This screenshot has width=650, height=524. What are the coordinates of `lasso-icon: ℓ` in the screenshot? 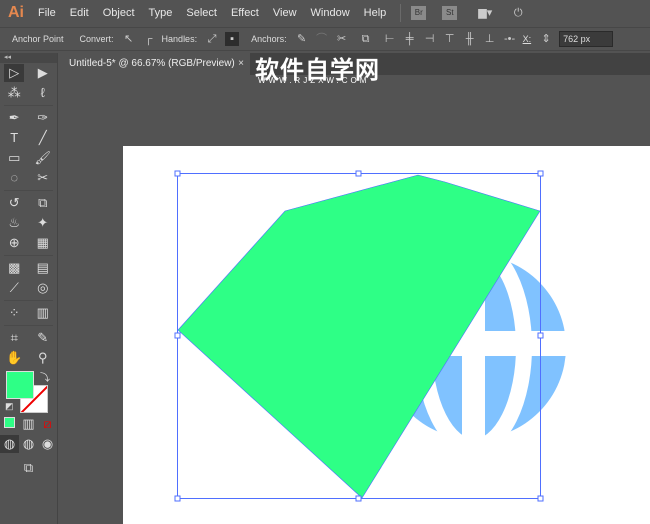 It's located at (43, 93).